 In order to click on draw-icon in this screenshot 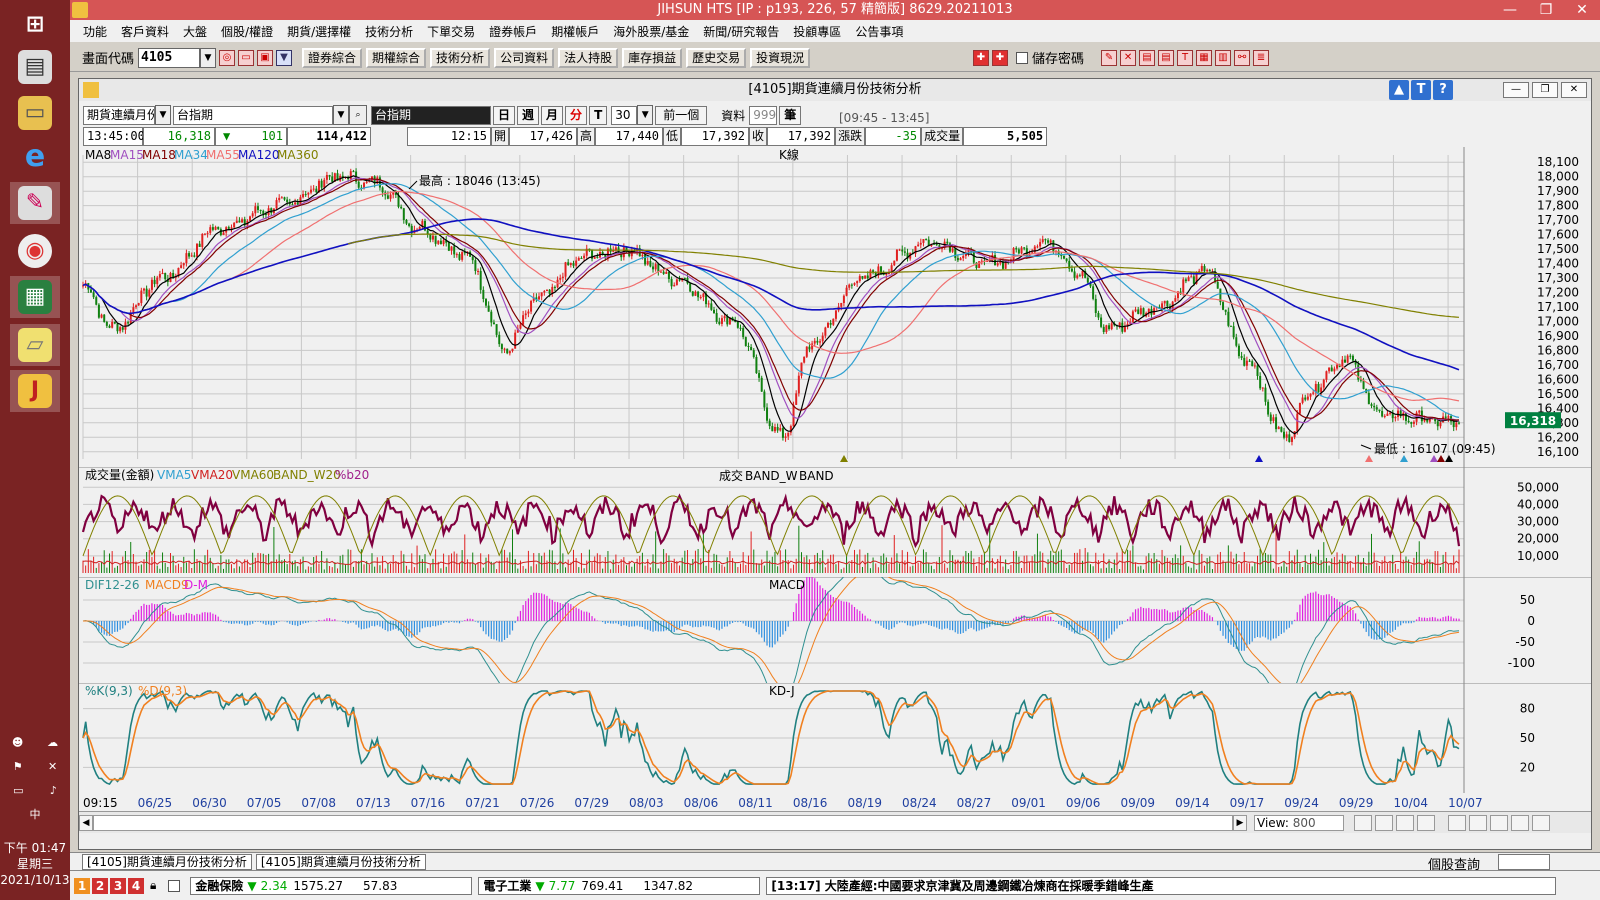, I will do `click(1520, 823)`.